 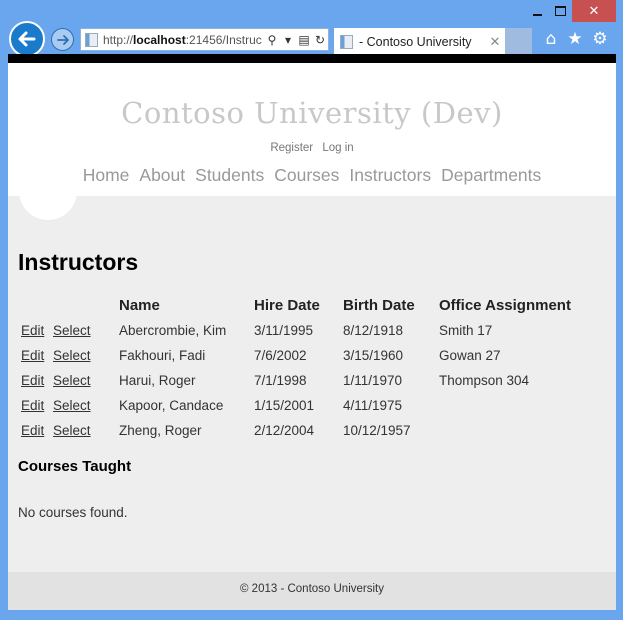 I want to click on compatibility-view-icon: ▤, so click(x=304, y=40).